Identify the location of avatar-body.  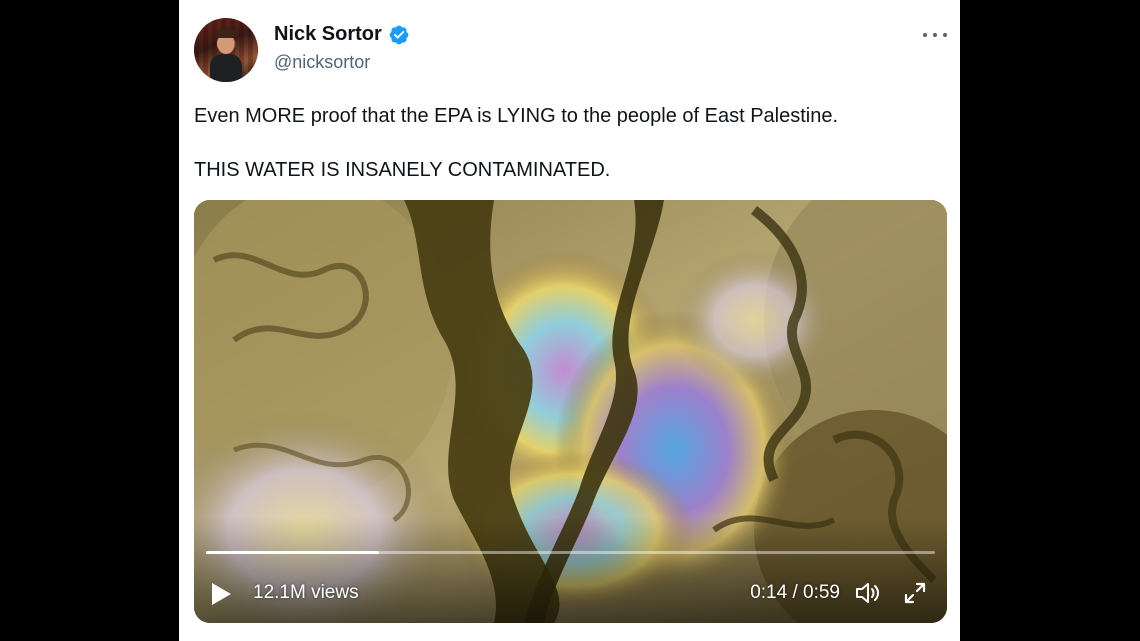
(226, 68).